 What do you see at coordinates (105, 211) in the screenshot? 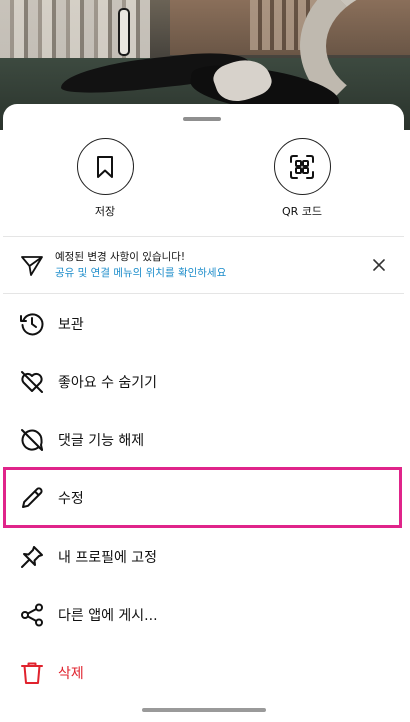
I see `save-label: 저장` at bounding box center [105, 211].